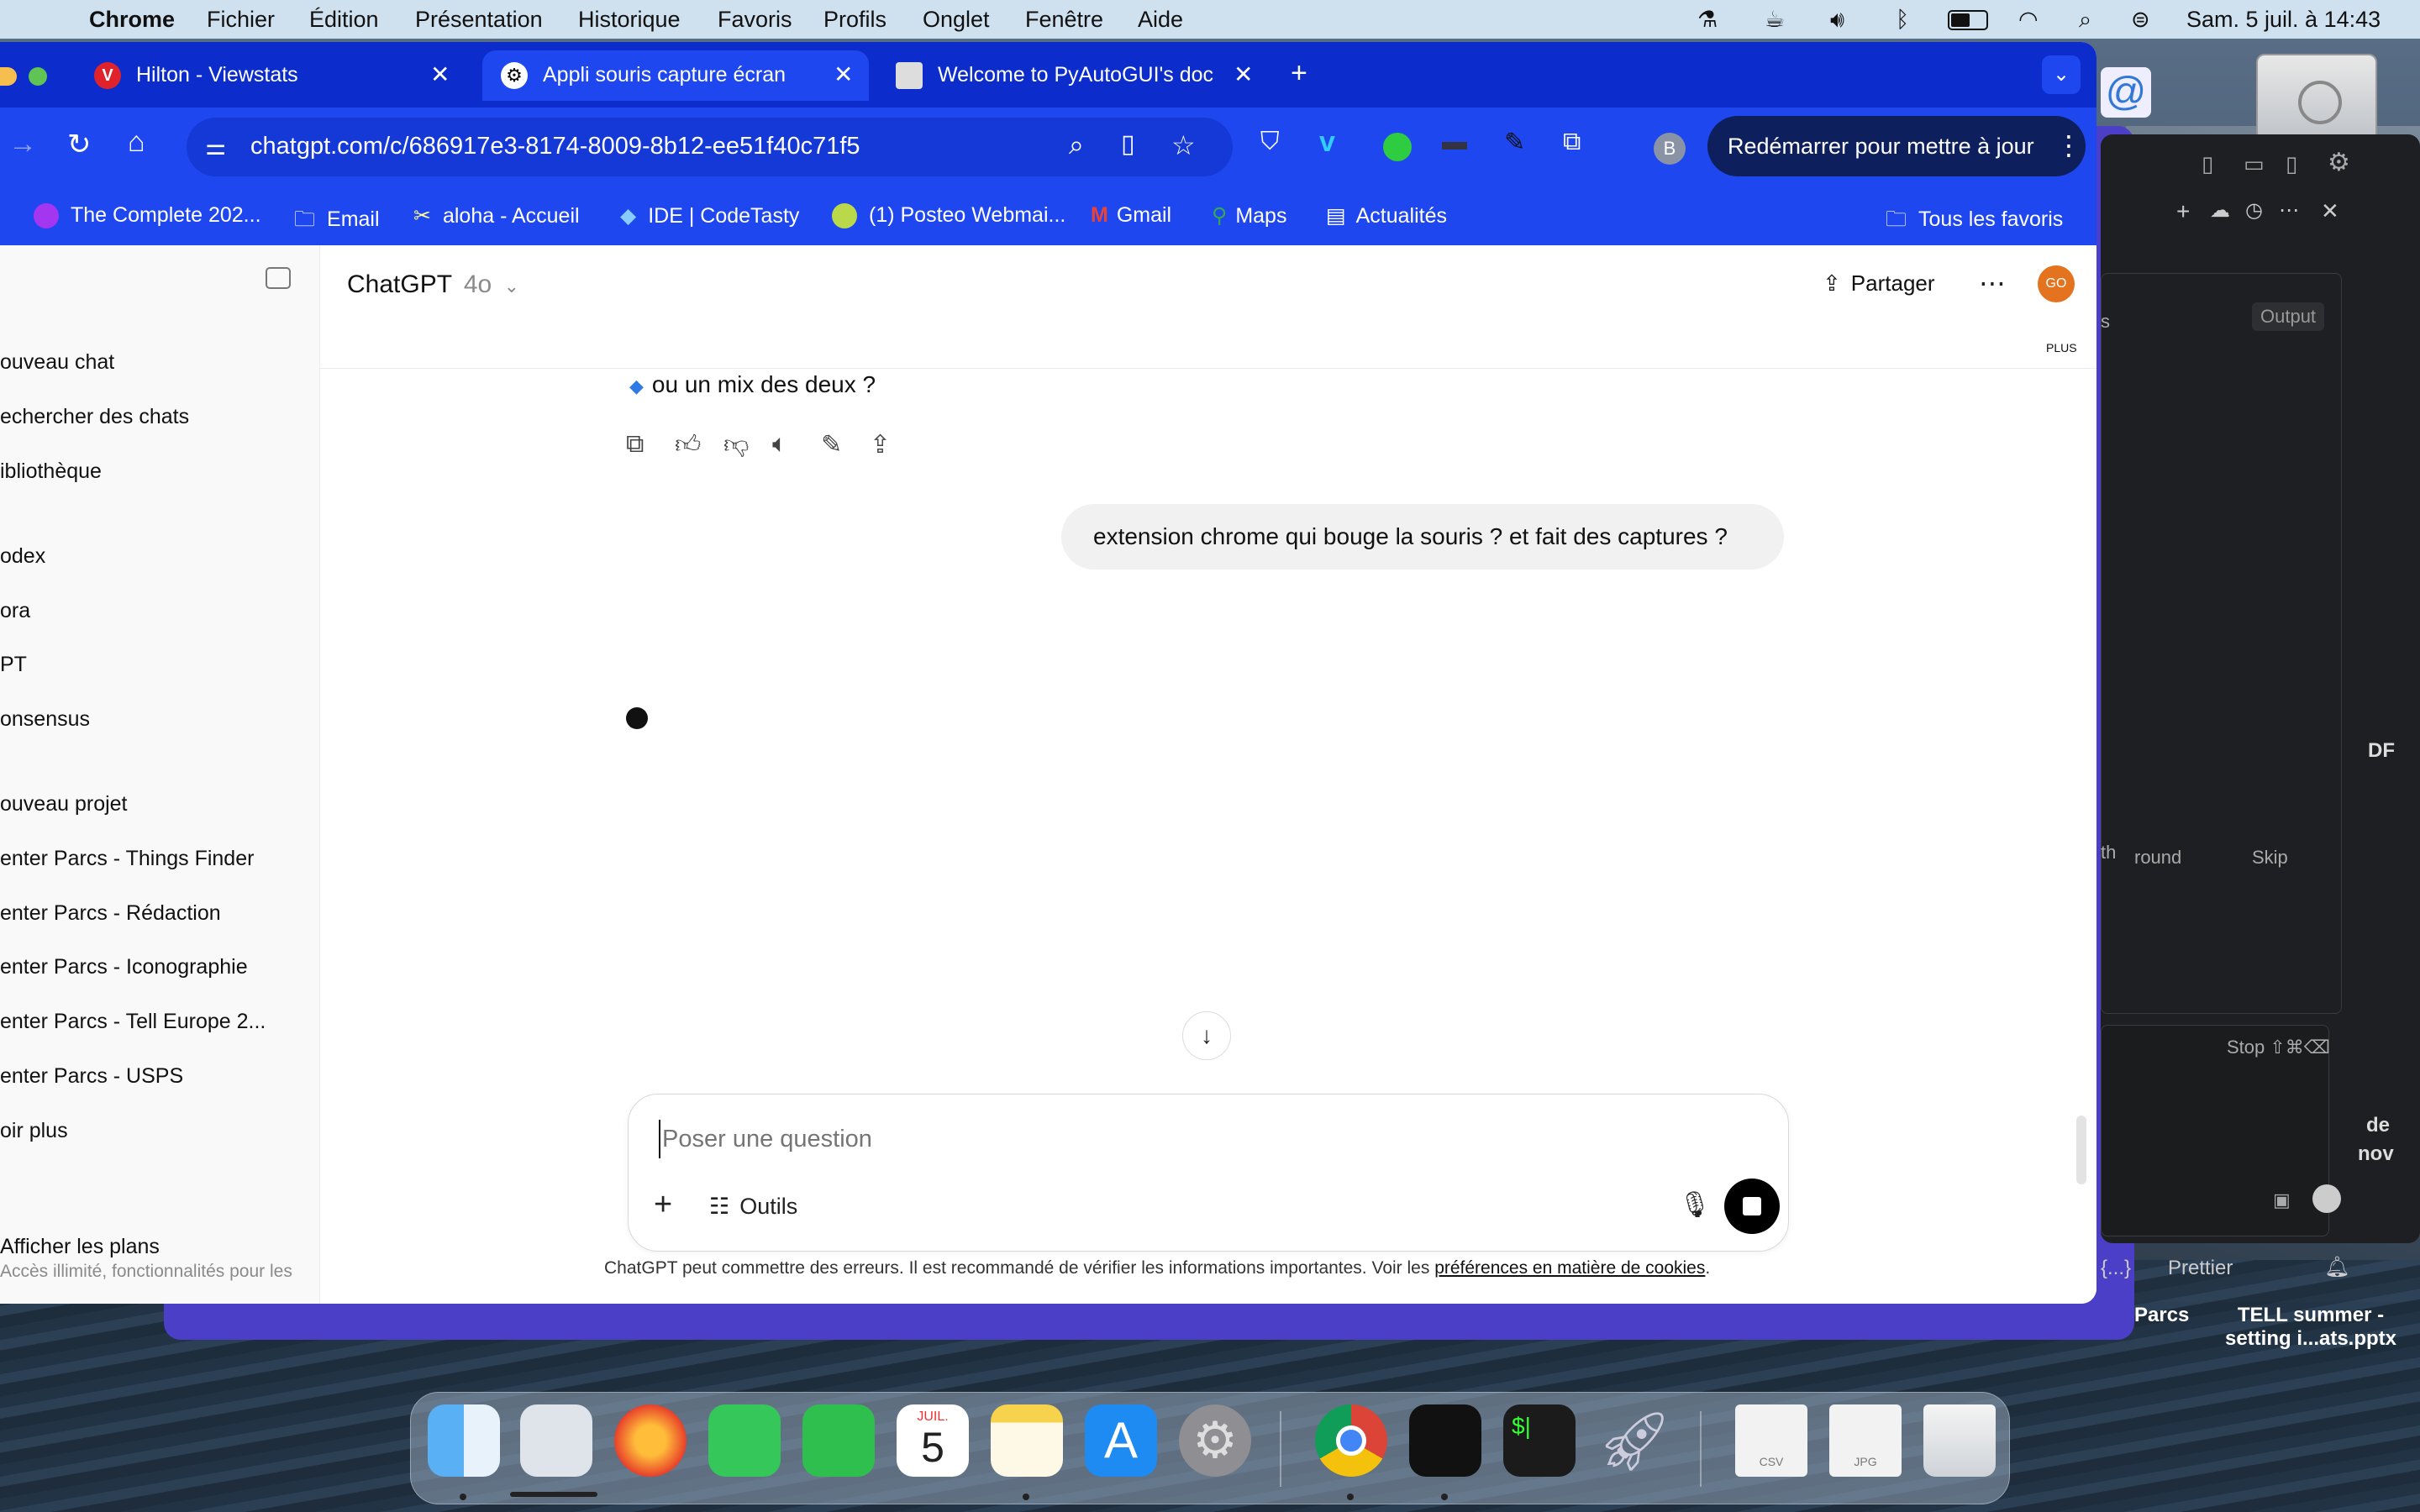  Describe the element at coordinates (650, 1440) in the screenshot. I see `firefox-icon` at that location.